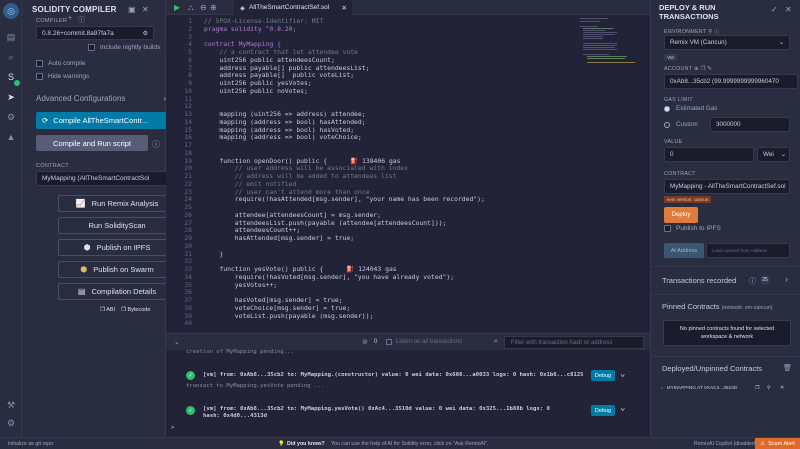 The image size is (800, 449). What do you see at coordinates (727, 186) in the screenshot?
I see `contract-select: MyMapping - AllTheSmartContractSef.sol` at bounding box center [727, 186].